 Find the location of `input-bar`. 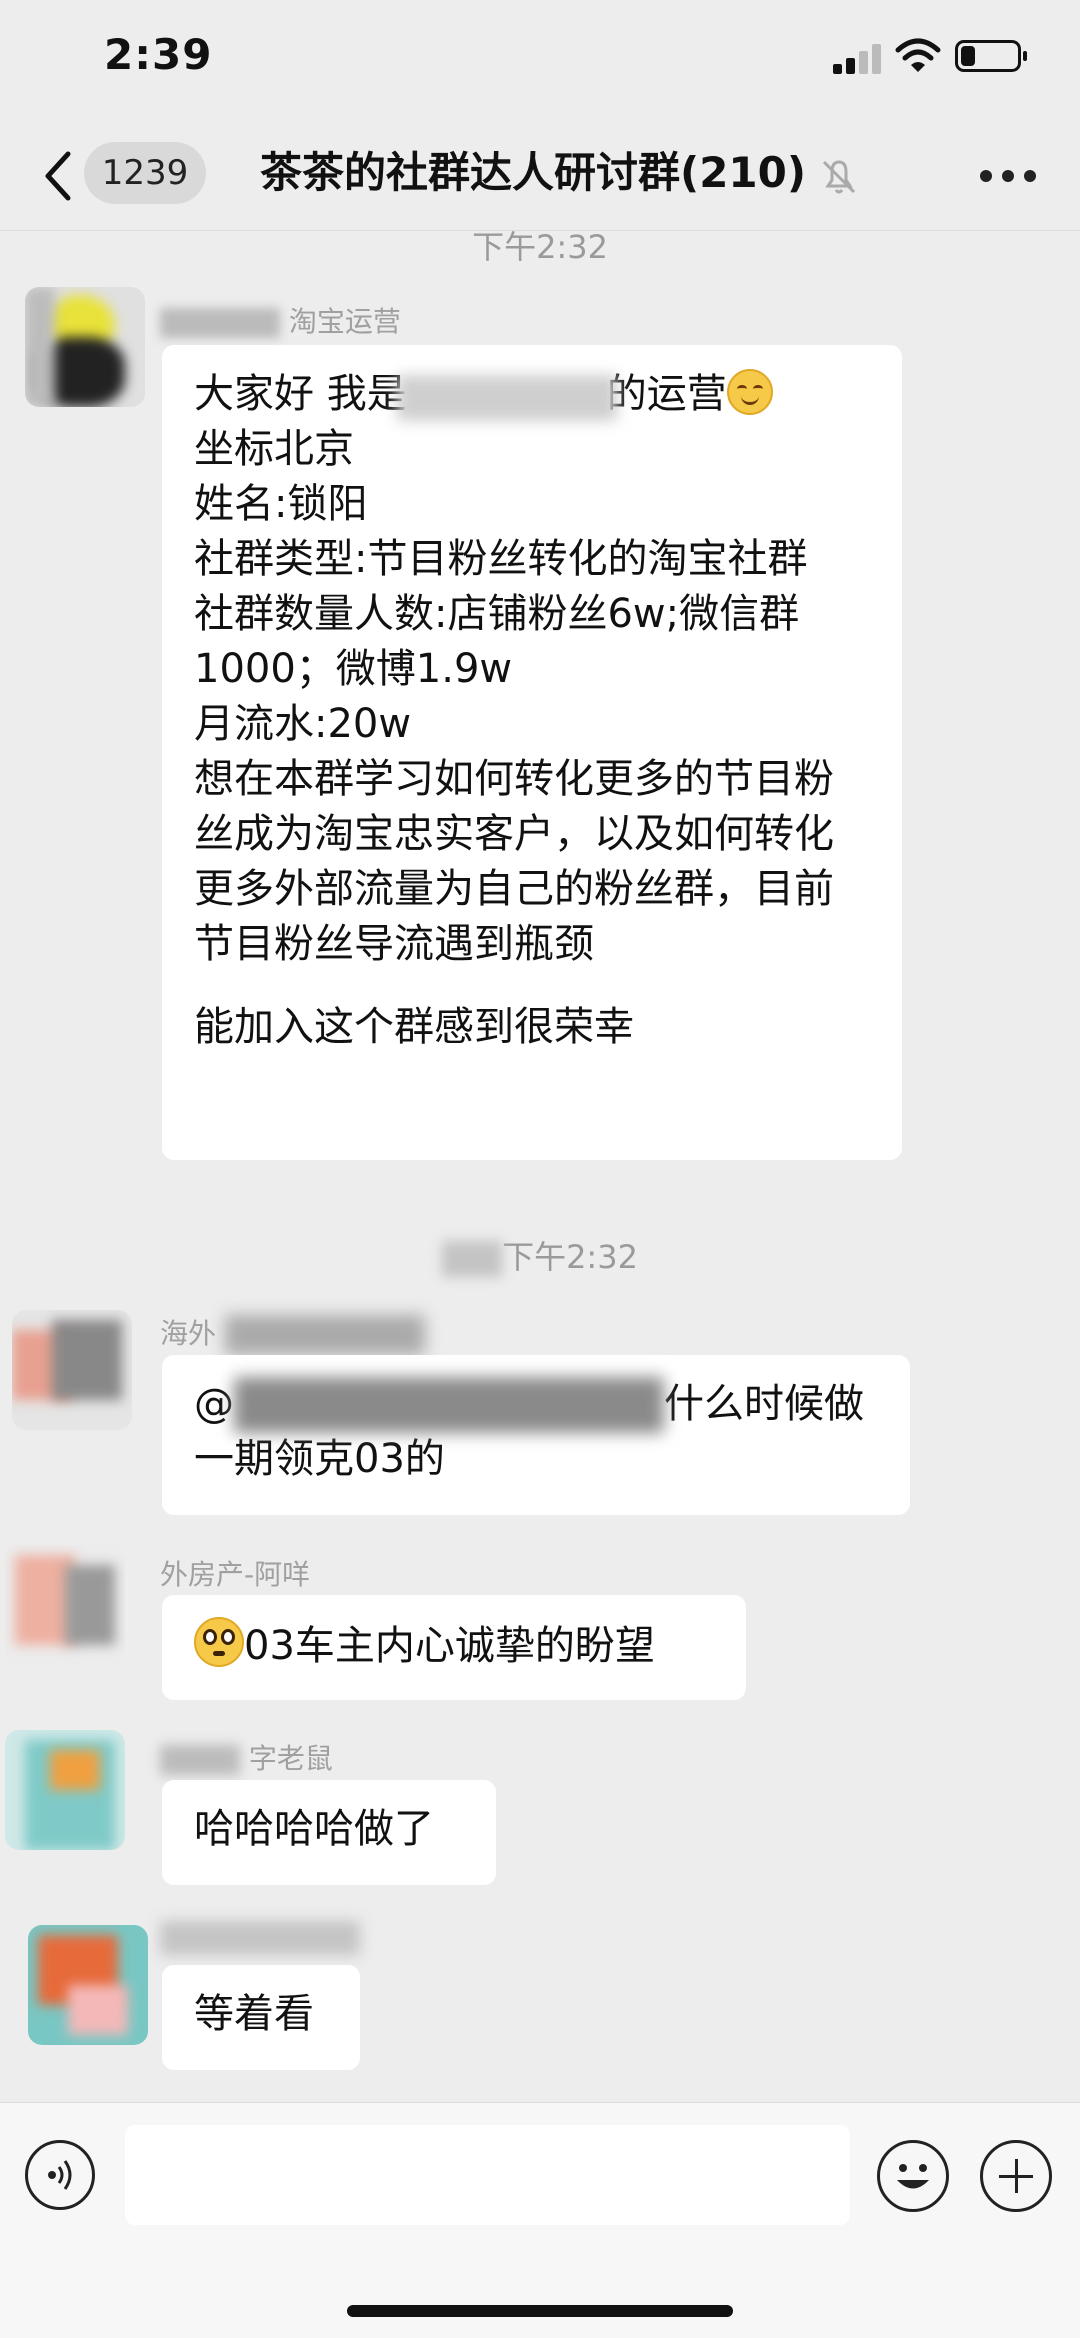

input-bar is located at coordinates (540, 2220).